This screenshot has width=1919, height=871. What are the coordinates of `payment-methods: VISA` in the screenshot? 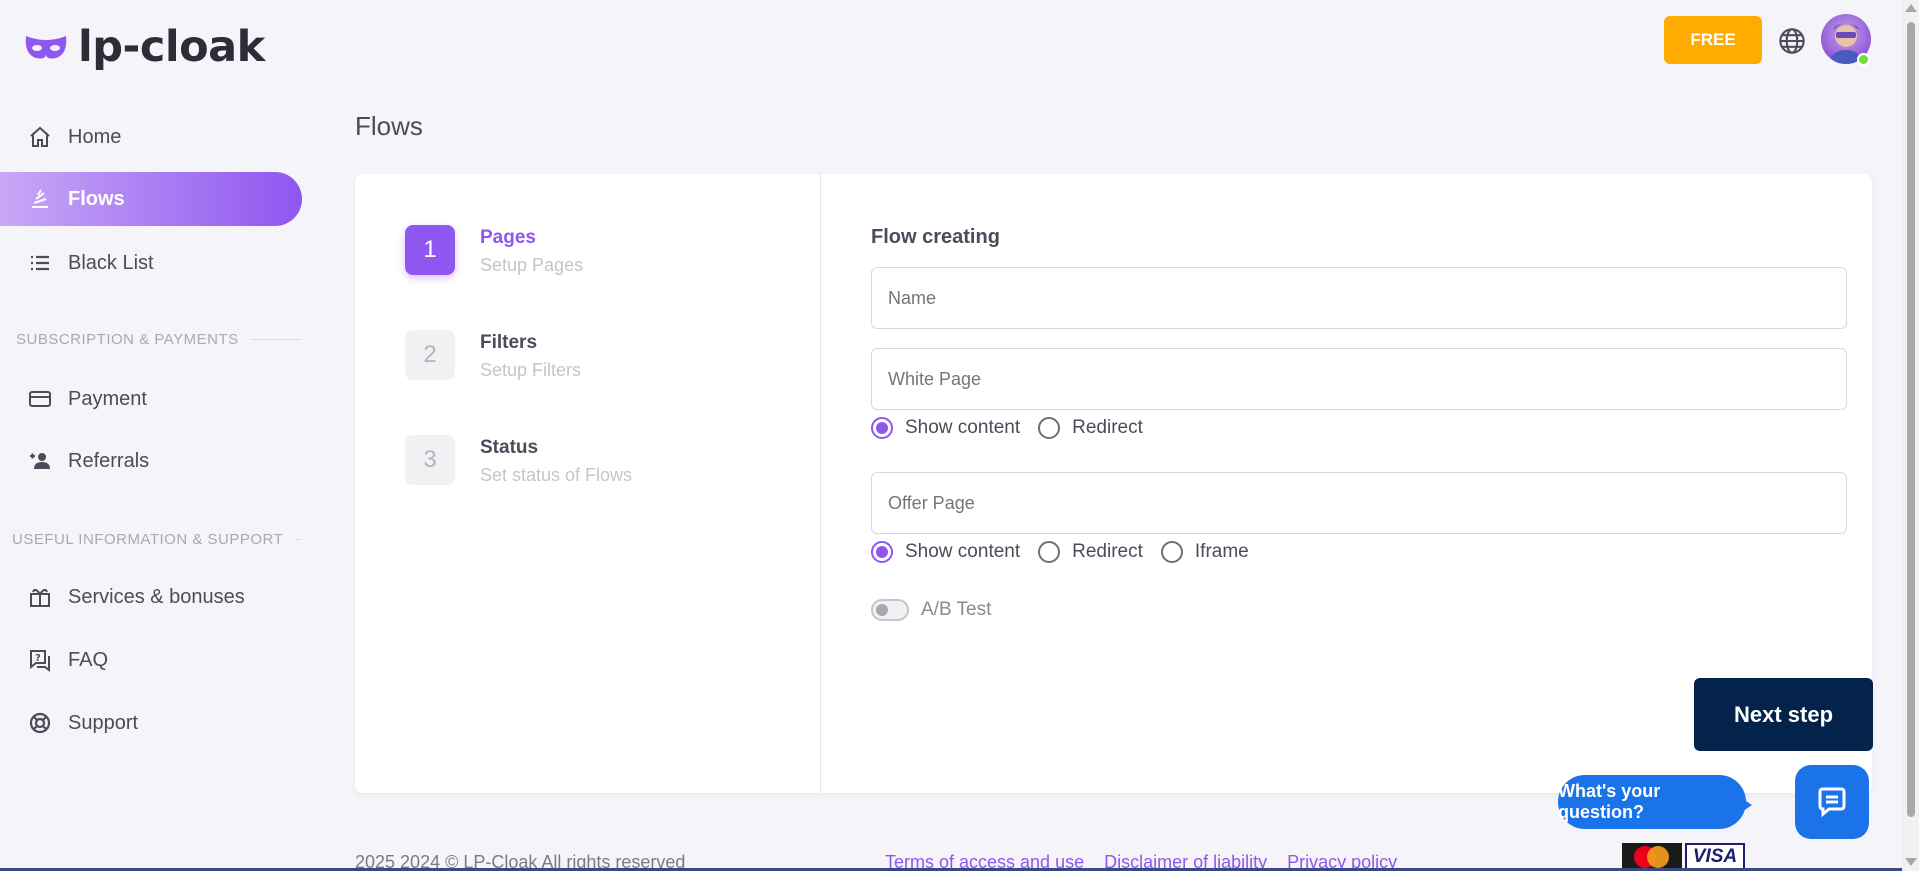 It's located at (1683, 857).